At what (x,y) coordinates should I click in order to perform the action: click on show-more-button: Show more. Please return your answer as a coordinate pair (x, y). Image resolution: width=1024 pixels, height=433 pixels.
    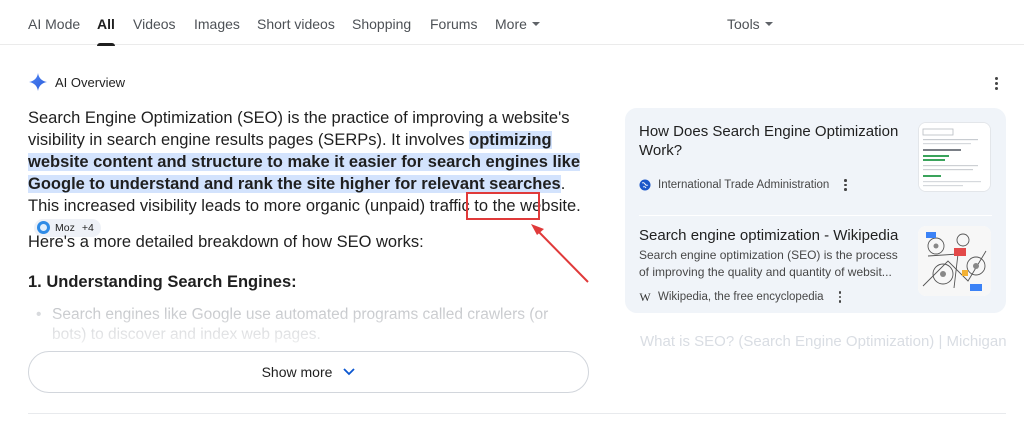
    Looking at the image, I should click on (308, 372).